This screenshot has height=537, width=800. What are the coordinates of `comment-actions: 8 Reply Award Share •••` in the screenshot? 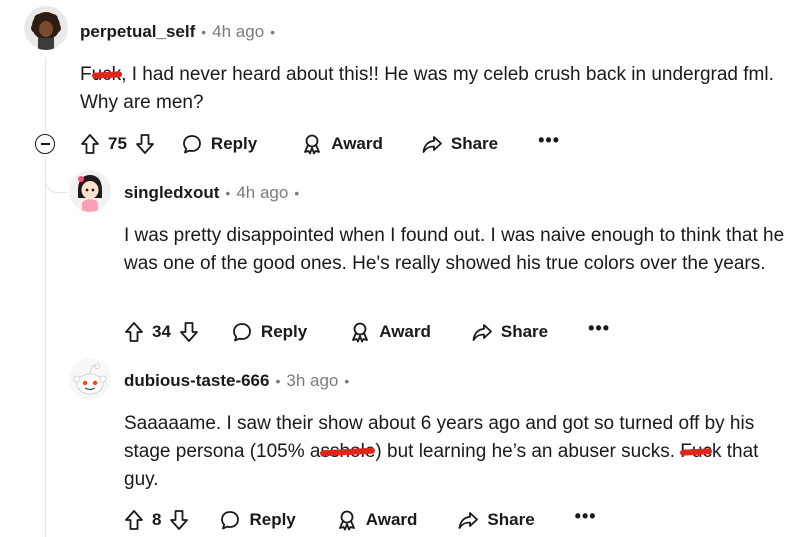 It's located at (360, 520).